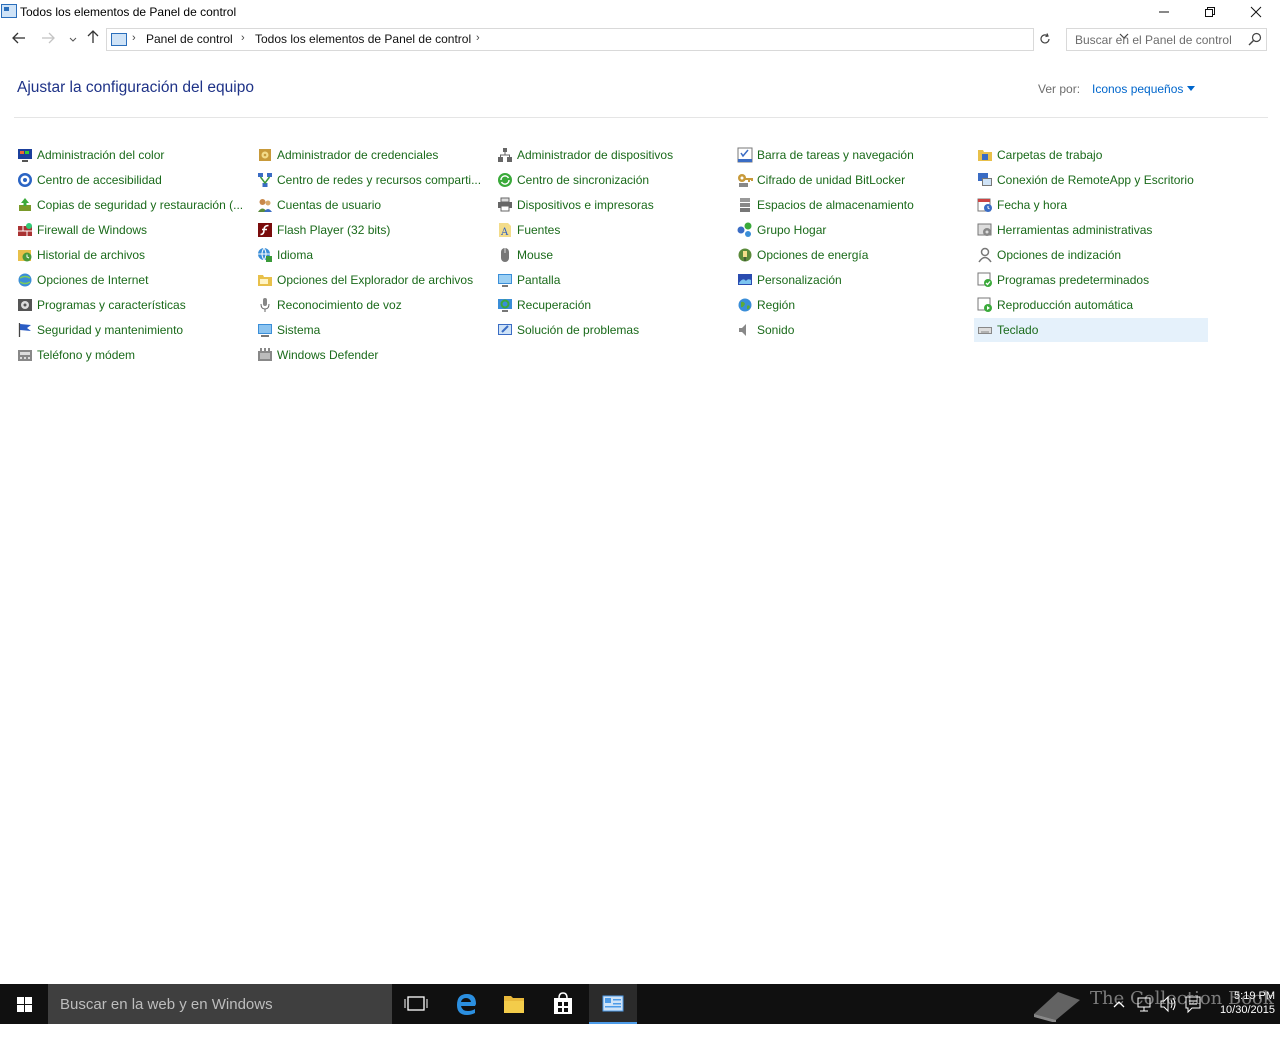 This screenshot has height=1040, width=1280. I want to click on item-remoteapp-desktop: Conexión de RemoteApp y Escritorio, so click(1091, 180).